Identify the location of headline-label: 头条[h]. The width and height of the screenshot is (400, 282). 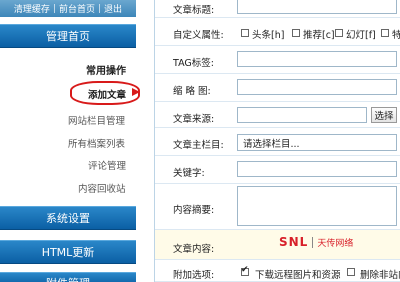
(268, 35).